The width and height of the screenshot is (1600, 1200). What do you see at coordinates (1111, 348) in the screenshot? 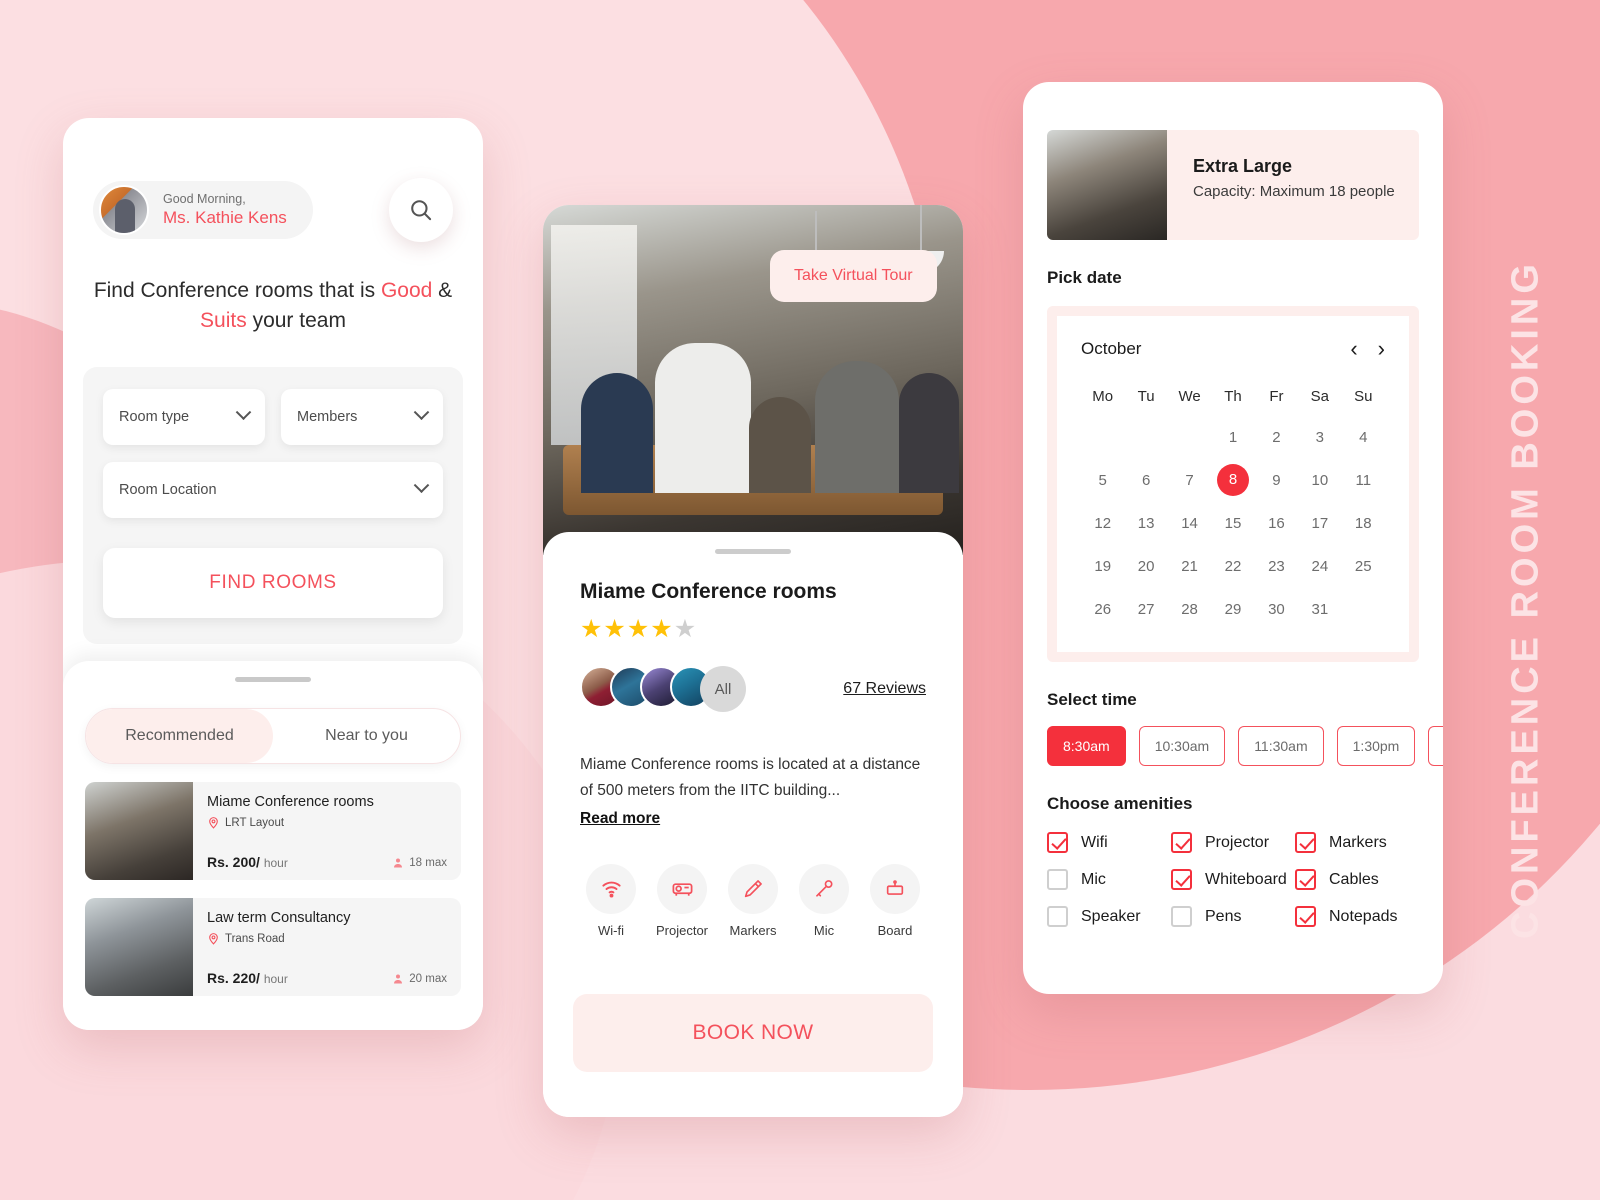
I see `calendar-month-label: October` at bounding box center [1111, 348].